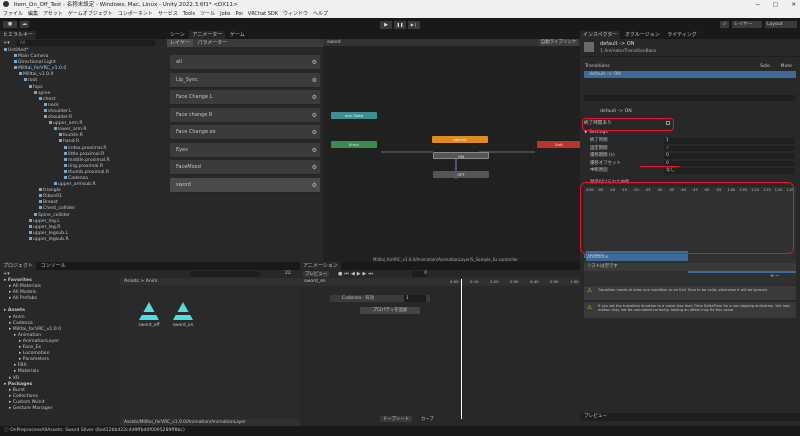 The image size is (800, 436). I want to click on menu-file: ファイル, so click(13, 14).